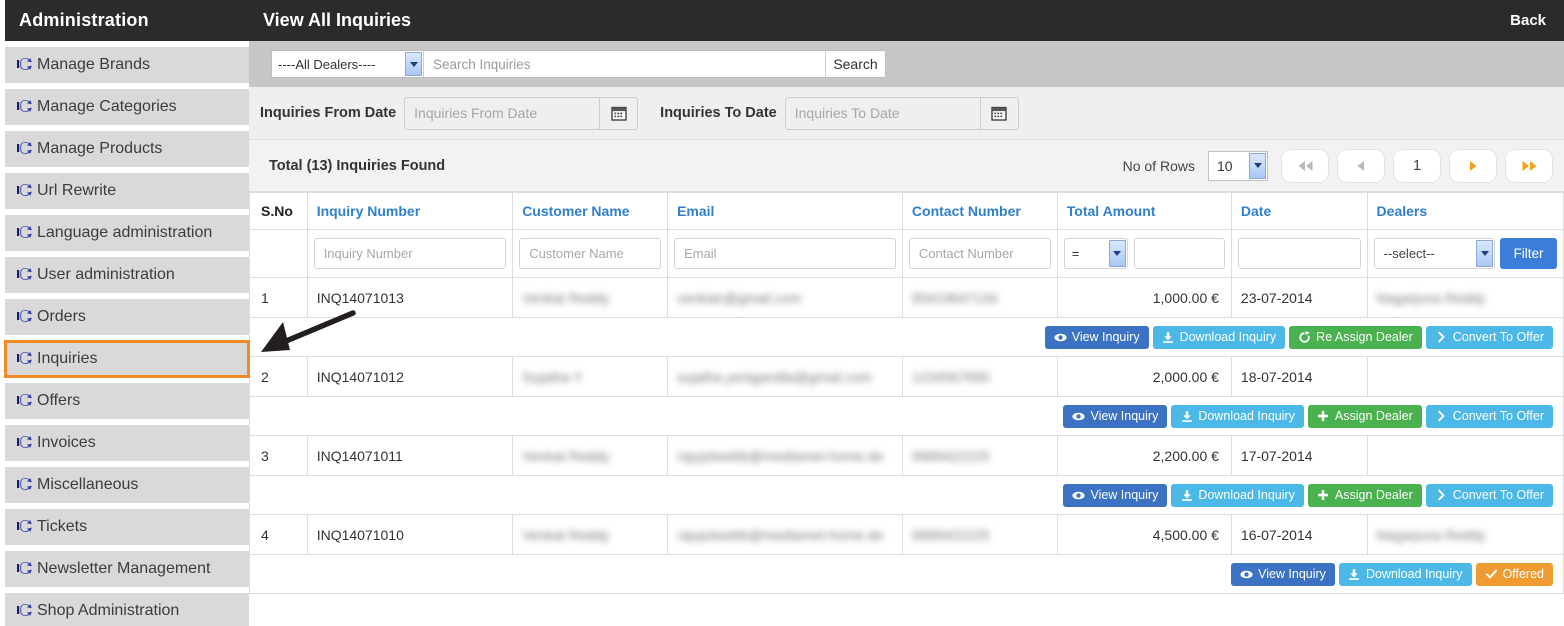 The height and width of the screenshot is (626, 1564). I want to click on cell-date: 16-07-2014, so click(1299, 534).